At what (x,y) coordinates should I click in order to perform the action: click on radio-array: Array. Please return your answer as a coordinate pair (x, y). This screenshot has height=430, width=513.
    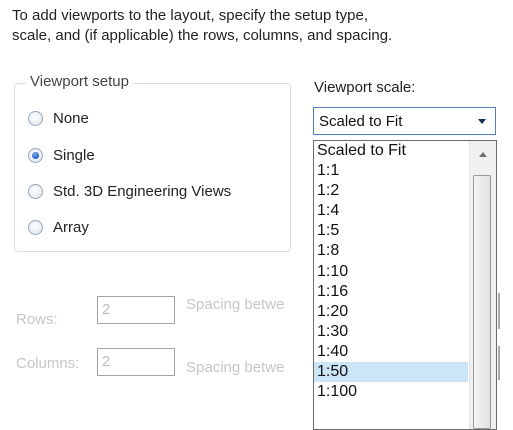
    Looking at the image, I should click on (58, 227).